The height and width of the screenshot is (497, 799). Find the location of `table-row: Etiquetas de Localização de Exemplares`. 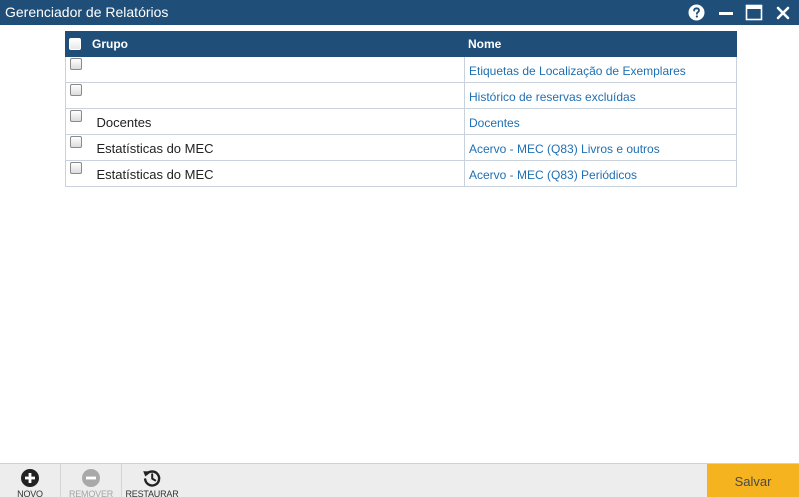

table-row: Etiquetas de Localização de Exemplares is located at coordinates (401, 69).